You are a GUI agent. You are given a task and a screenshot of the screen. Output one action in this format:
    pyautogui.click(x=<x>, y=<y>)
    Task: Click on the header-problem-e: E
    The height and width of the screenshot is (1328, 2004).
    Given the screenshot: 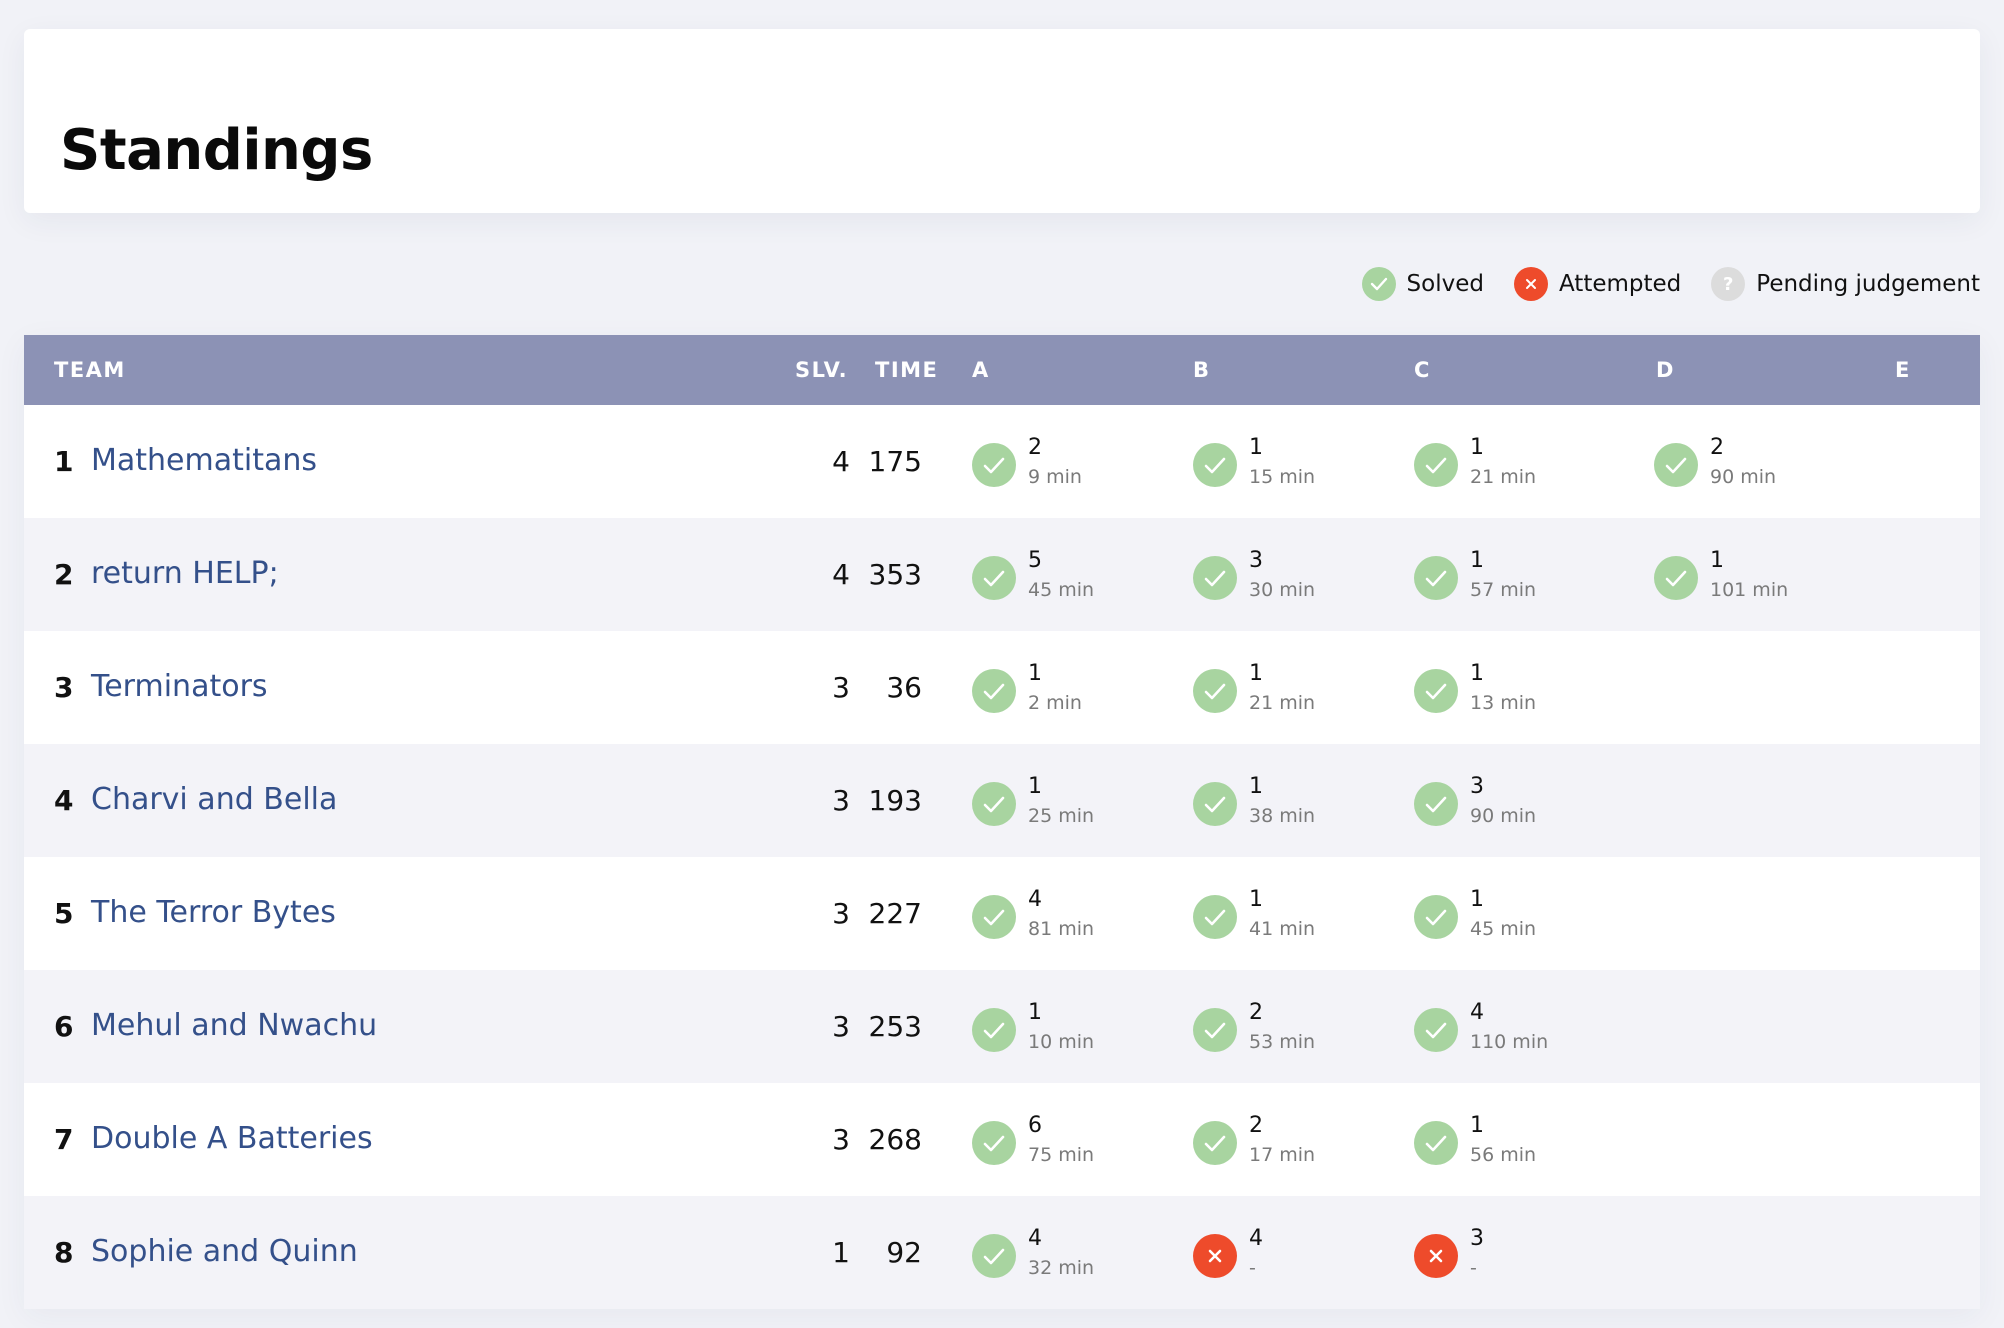 What is the action you would take?
    pyautogui.click(x=1903, y=370)
    